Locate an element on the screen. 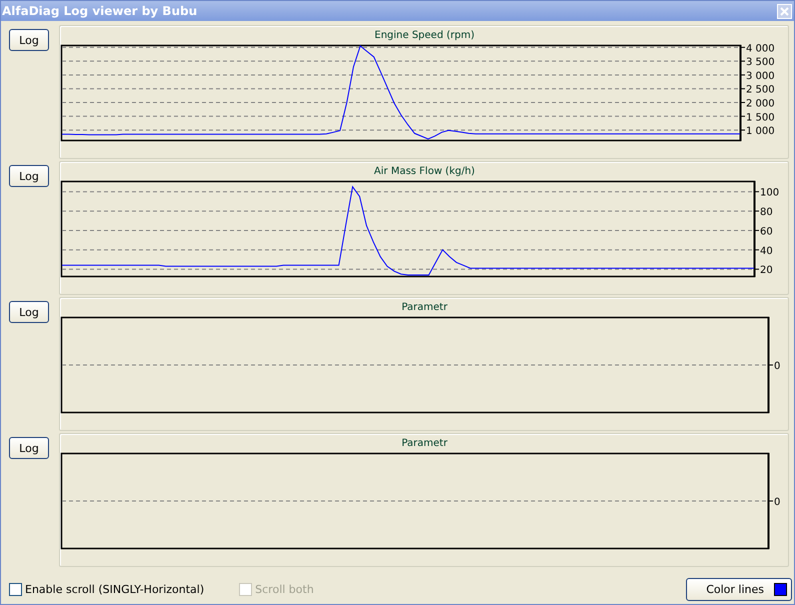  axis-label: 20 is located at coordinates (766, 270).